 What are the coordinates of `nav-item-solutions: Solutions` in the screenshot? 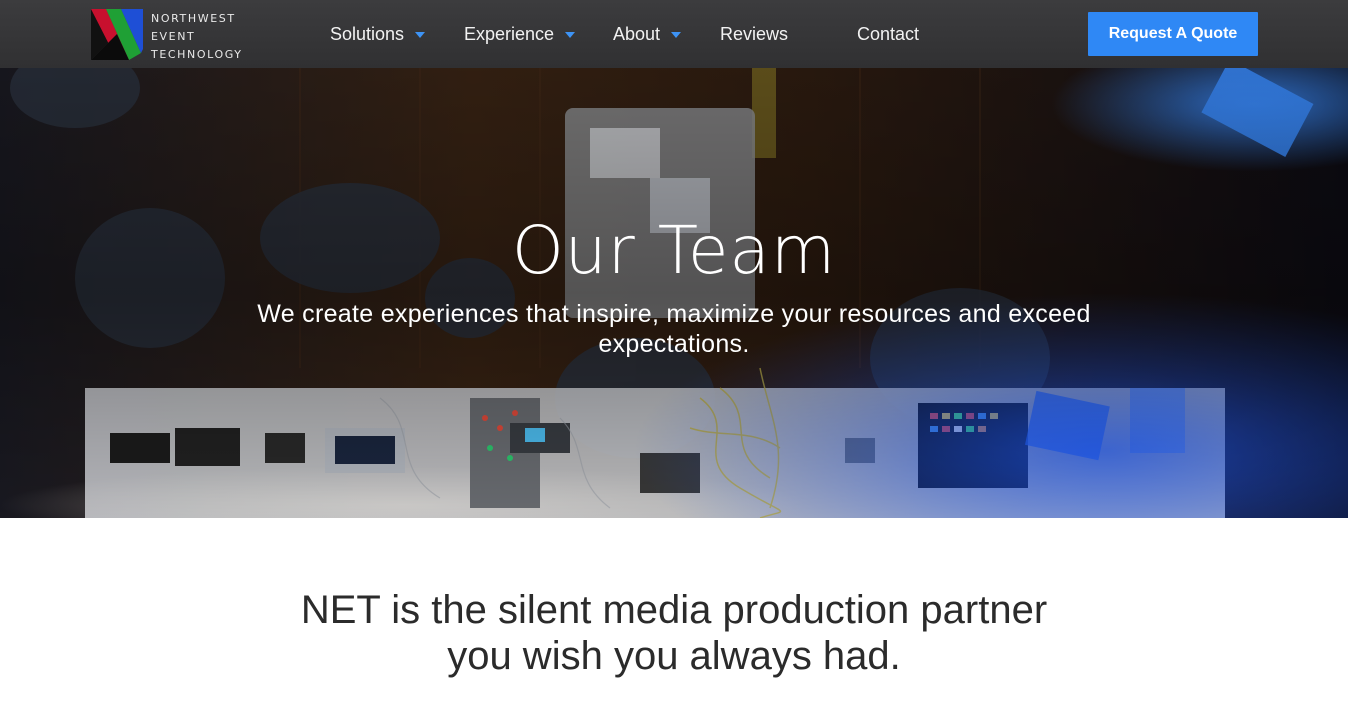 It's located at (378, 34).